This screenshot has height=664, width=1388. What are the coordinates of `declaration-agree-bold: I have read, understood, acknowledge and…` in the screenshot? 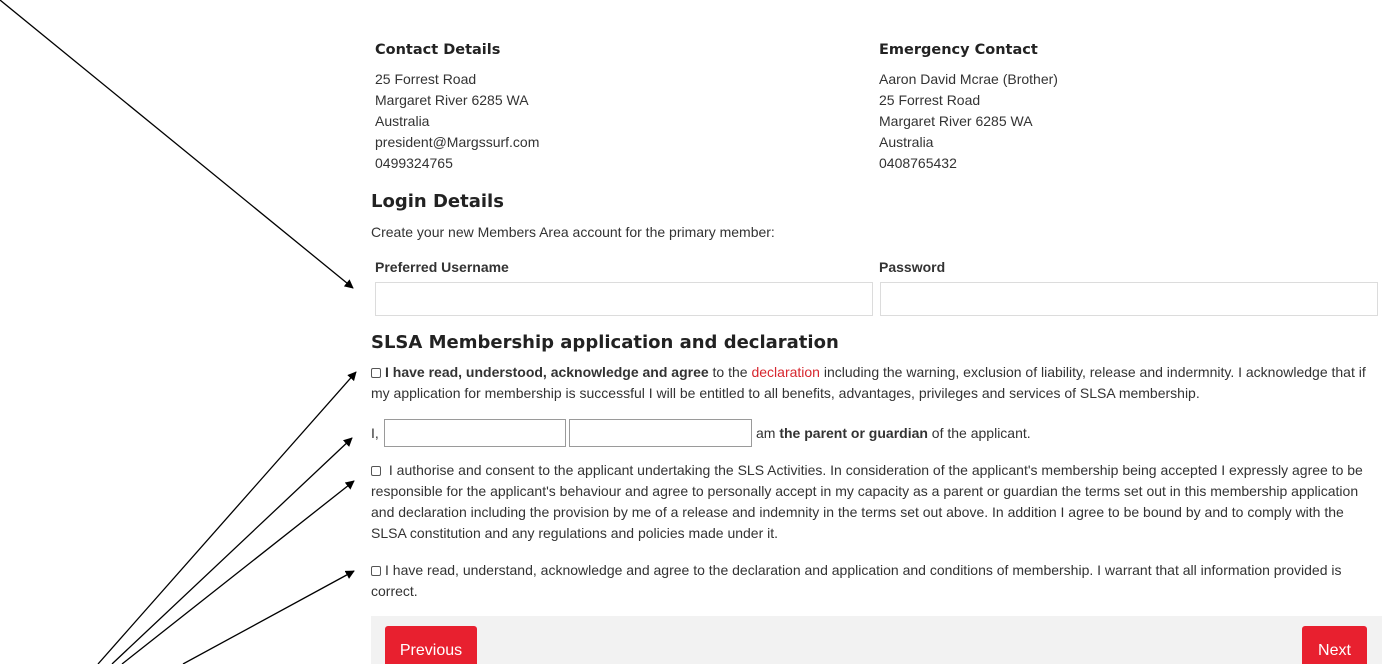 It's located at (547, 372).